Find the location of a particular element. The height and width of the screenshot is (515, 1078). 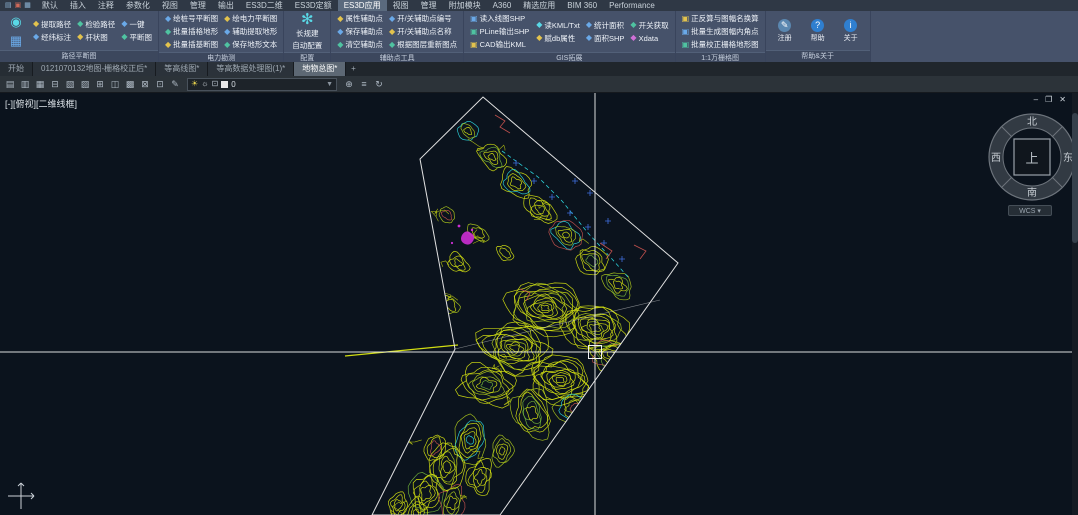

scrollbar-thumb is located at coordinates (1075, 178).